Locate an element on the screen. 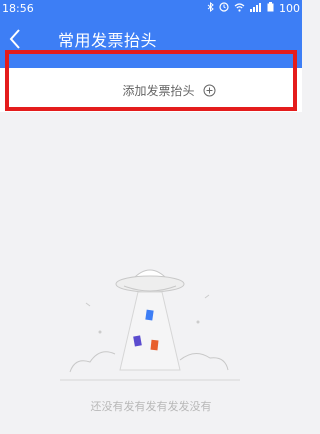  battery-level: 100 is located at coordinates (289, 8).